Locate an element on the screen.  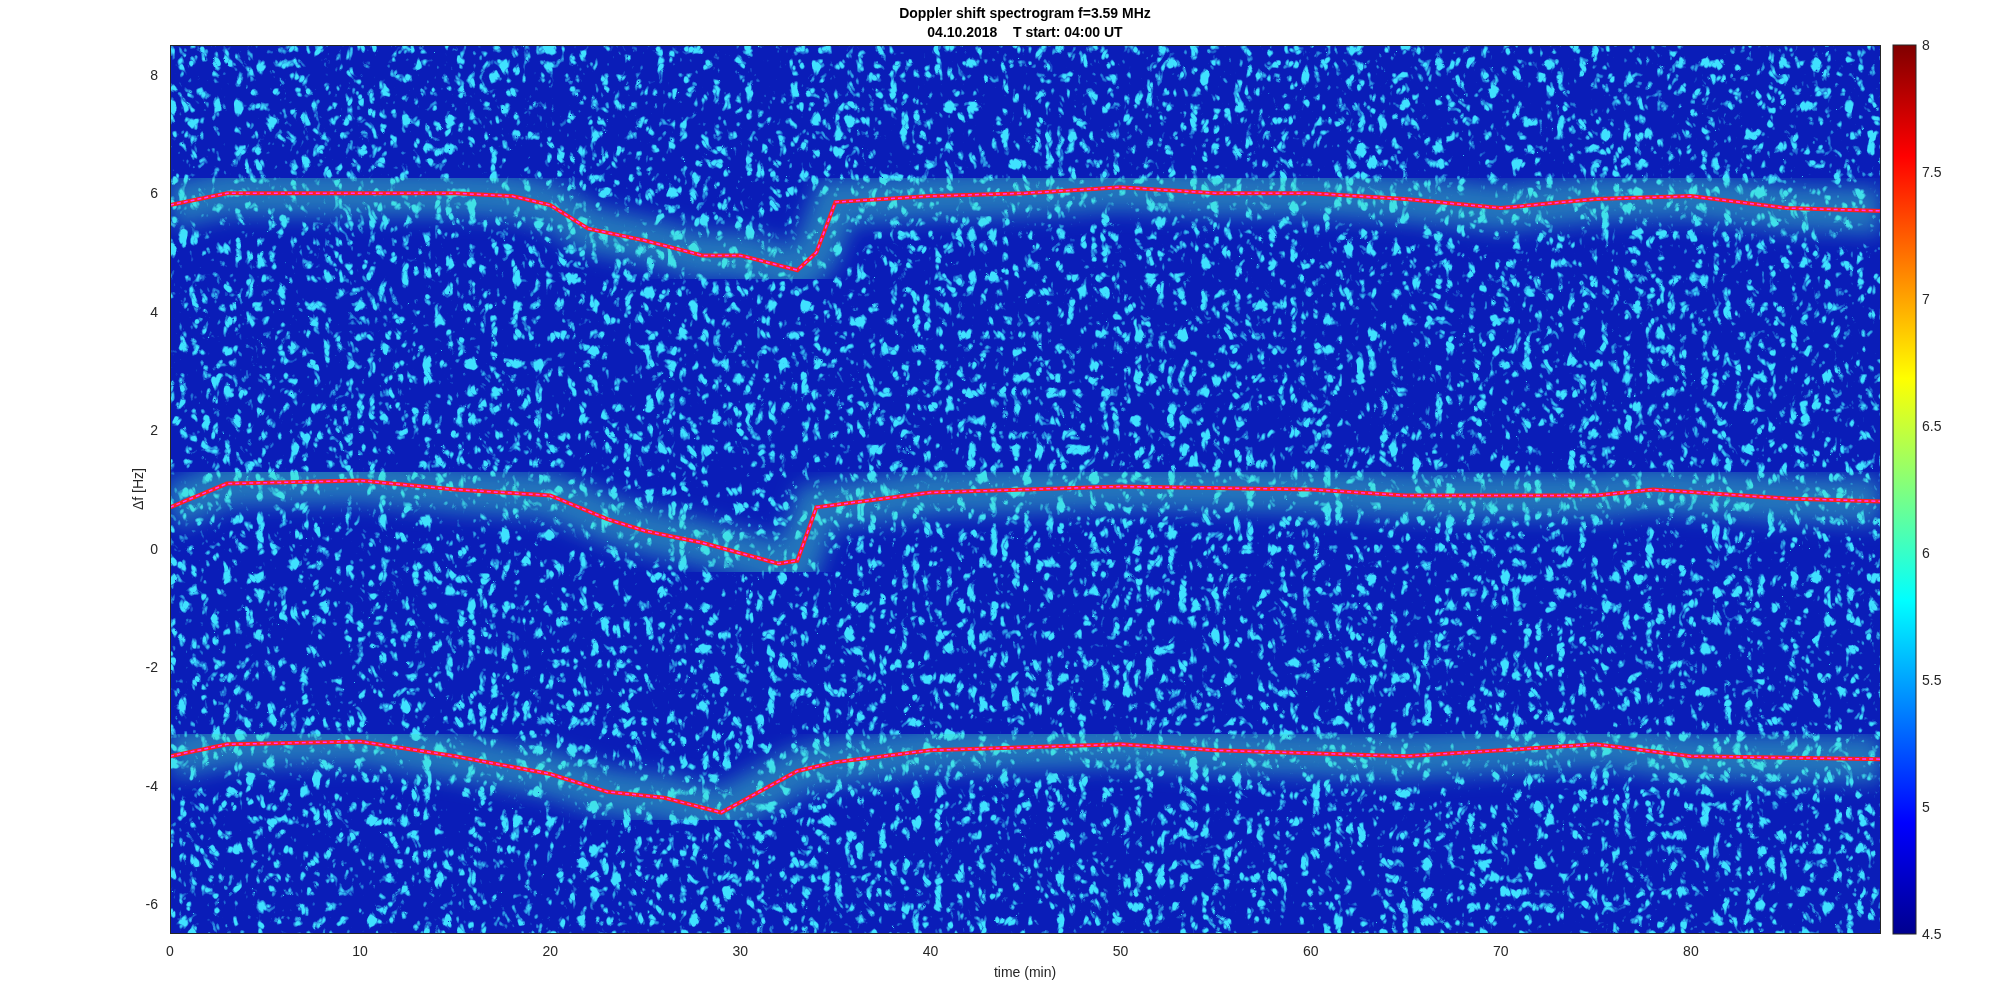
x-axis-label: time (min) is located at coordinates (1025, 972).